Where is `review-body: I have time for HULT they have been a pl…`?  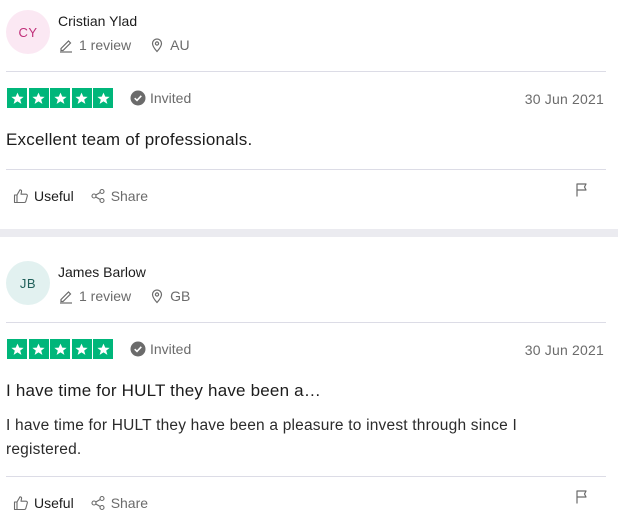 review-body: I have time for HULT they have been a pl… is located at coordinates (261, 437).